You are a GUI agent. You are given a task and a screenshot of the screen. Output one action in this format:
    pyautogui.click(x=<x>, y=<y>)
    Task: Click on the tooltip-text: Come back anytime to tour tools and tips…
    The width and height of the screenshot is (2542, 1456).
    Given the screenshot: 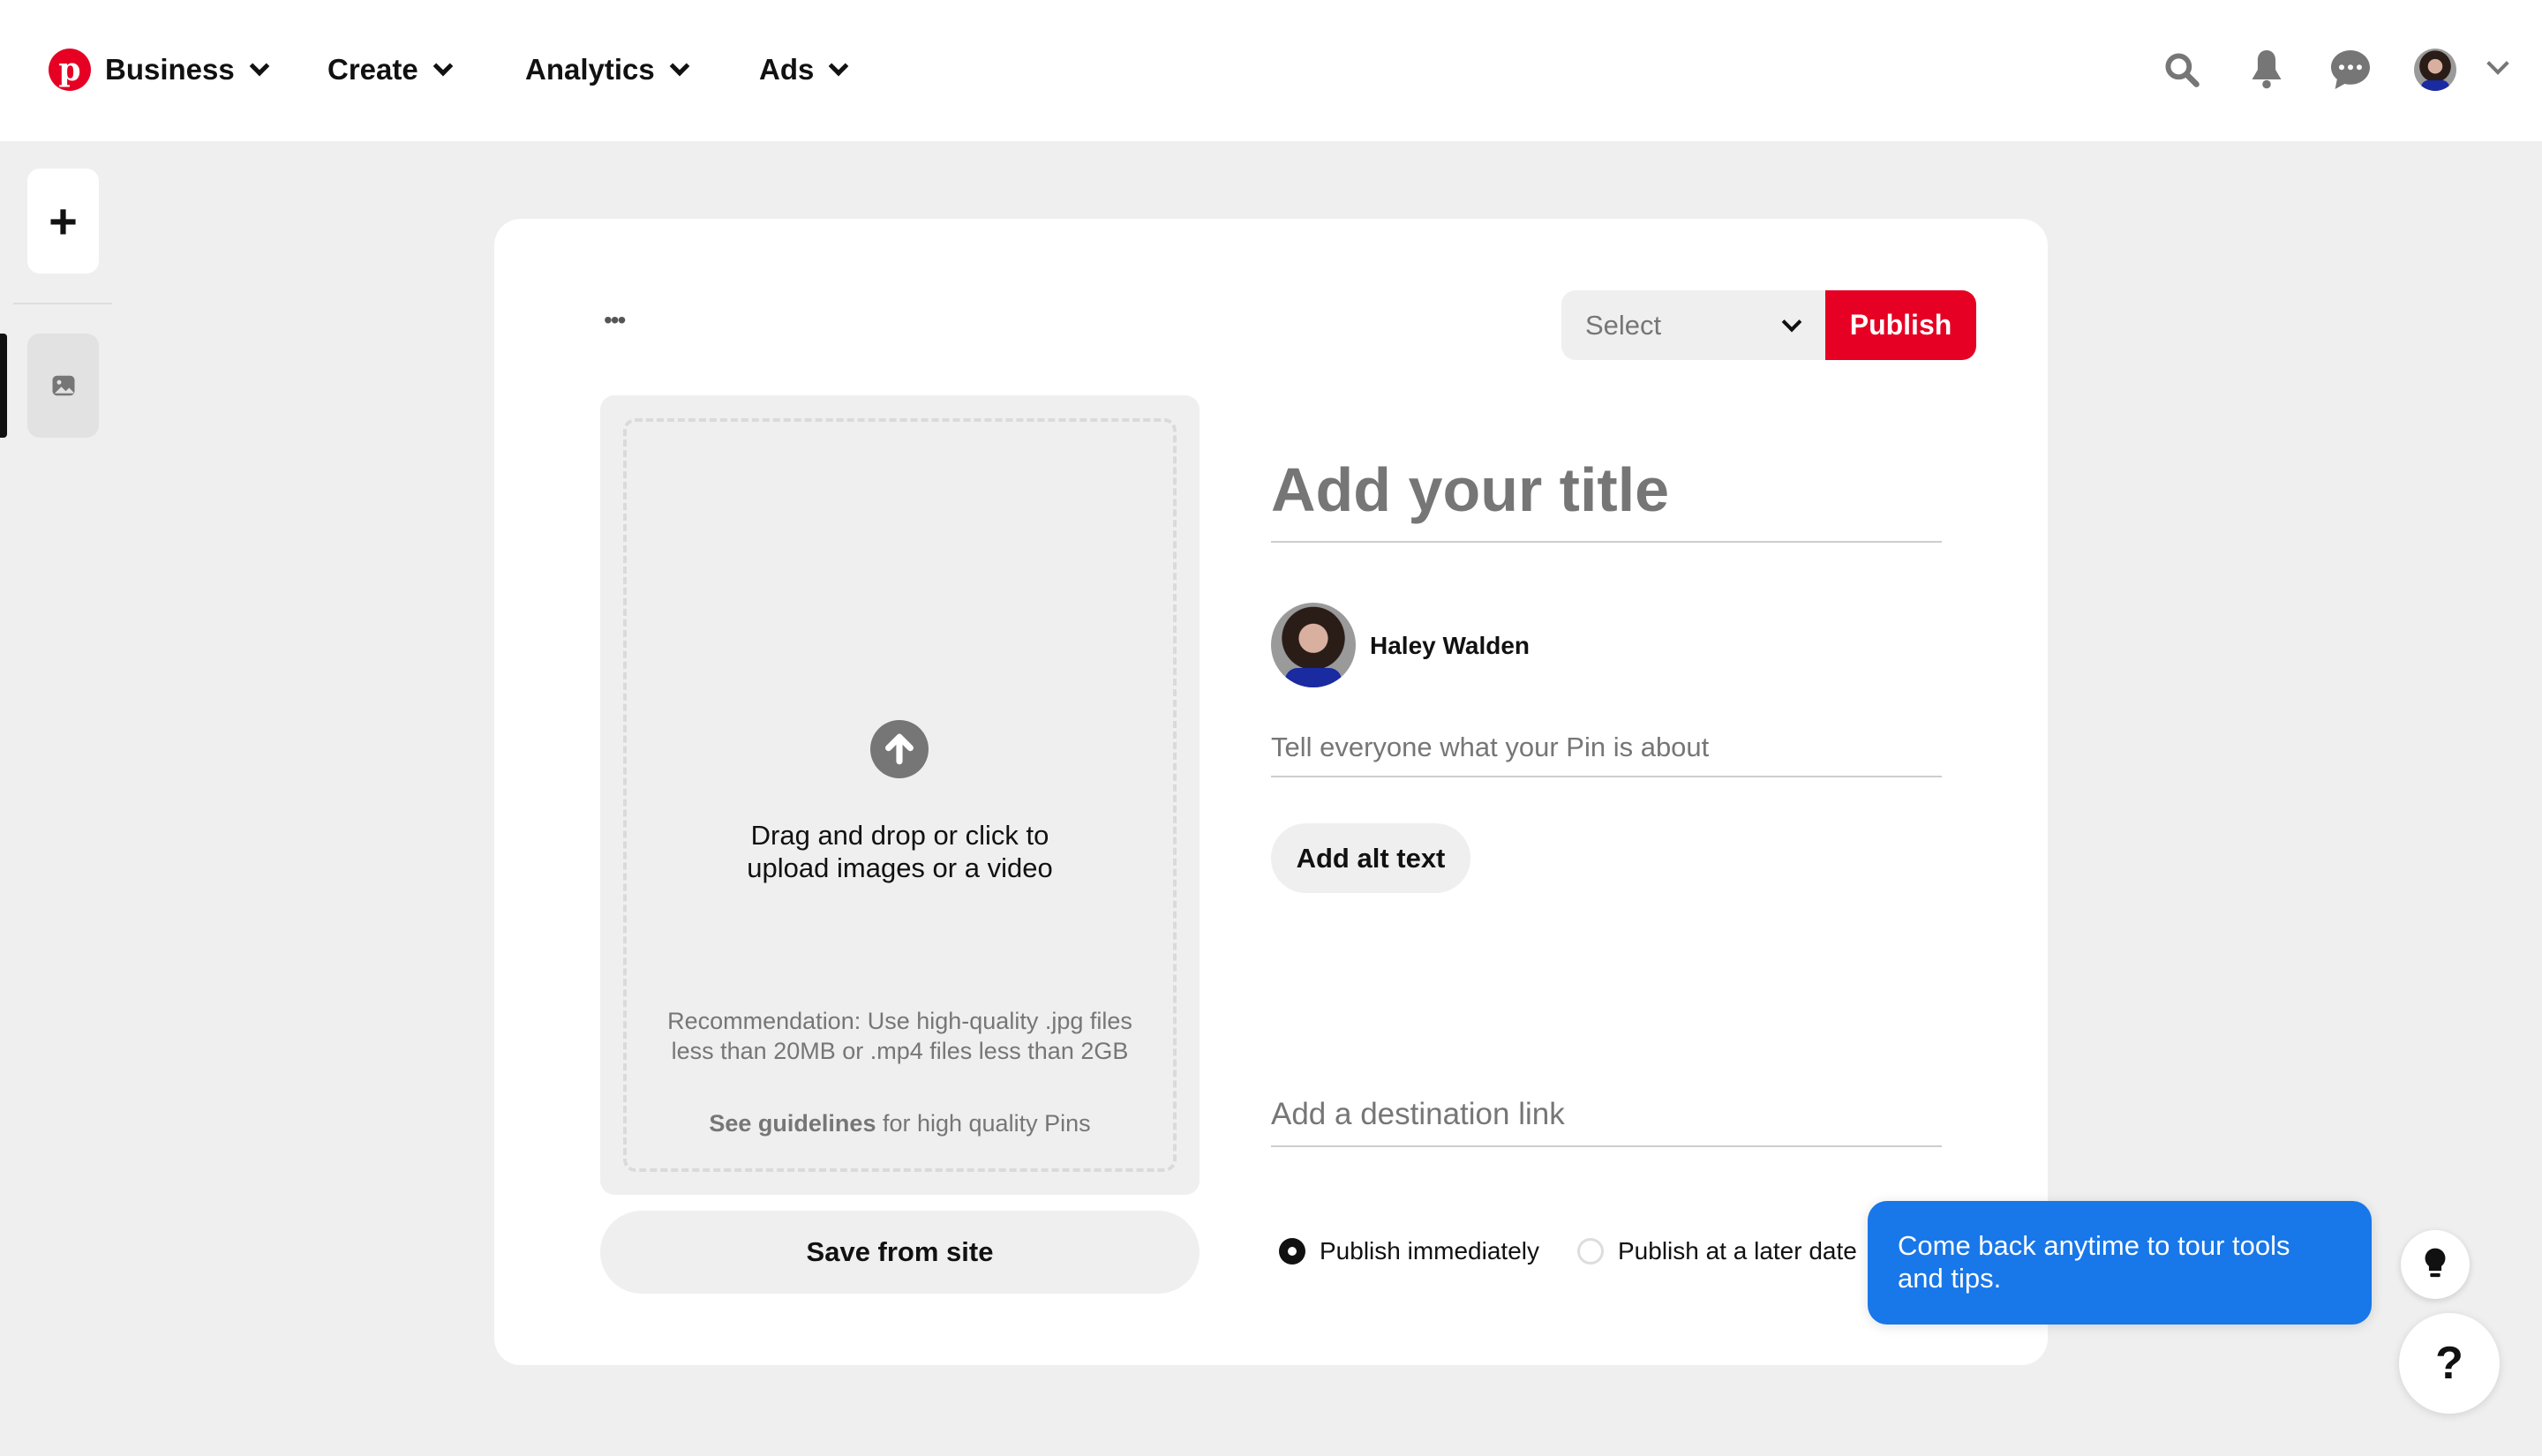 What is the action you would take?
    pyautogui.click(x=2094, y=1262)
    